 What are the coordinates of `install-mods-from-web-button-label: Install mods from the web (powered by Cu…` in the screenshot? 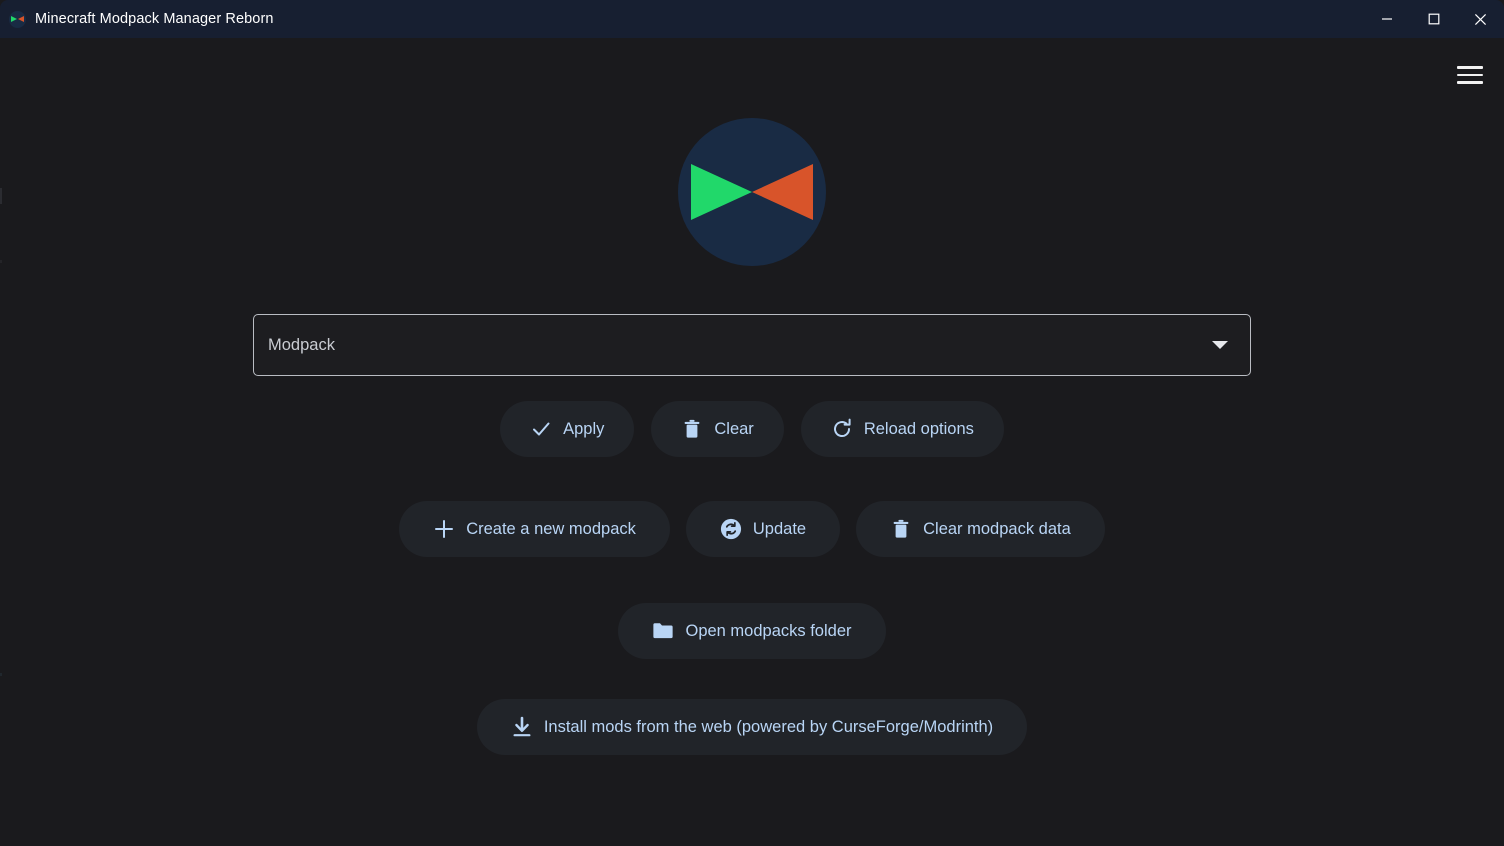 It's located at (768, 726).